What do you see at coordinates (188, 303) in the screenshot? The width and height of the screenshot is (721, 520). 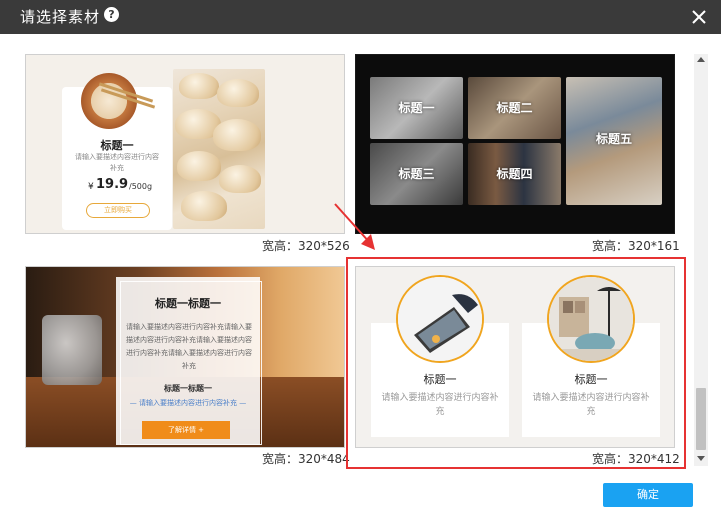 I see `banner-title: 标题一标题一` at bounding box center [188, 303].